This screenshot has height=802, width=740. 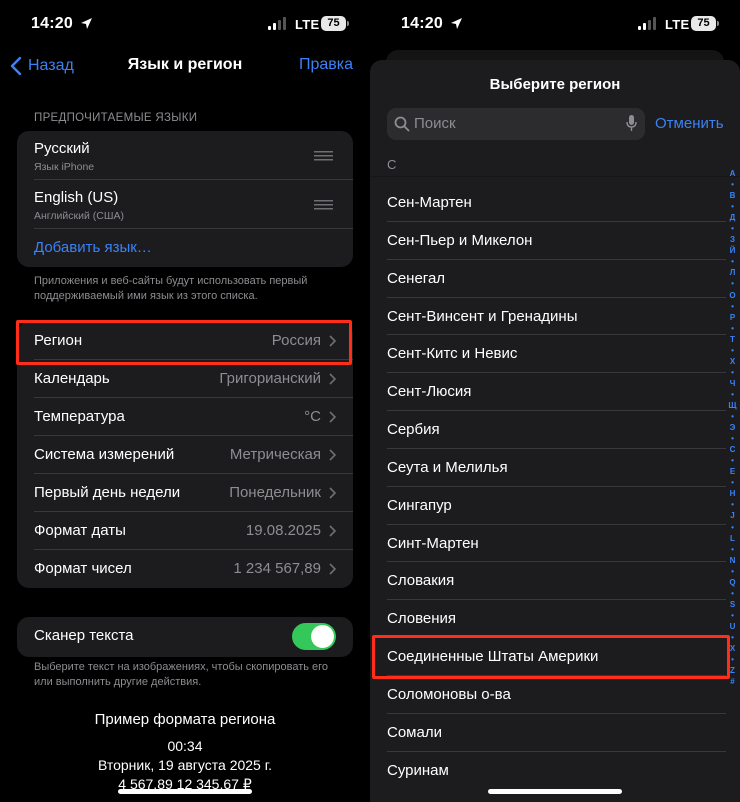 What do you see at coordinates (677, 24) in the screenshot?
I see `network-type: LTE` at bounding box center [677, 24].